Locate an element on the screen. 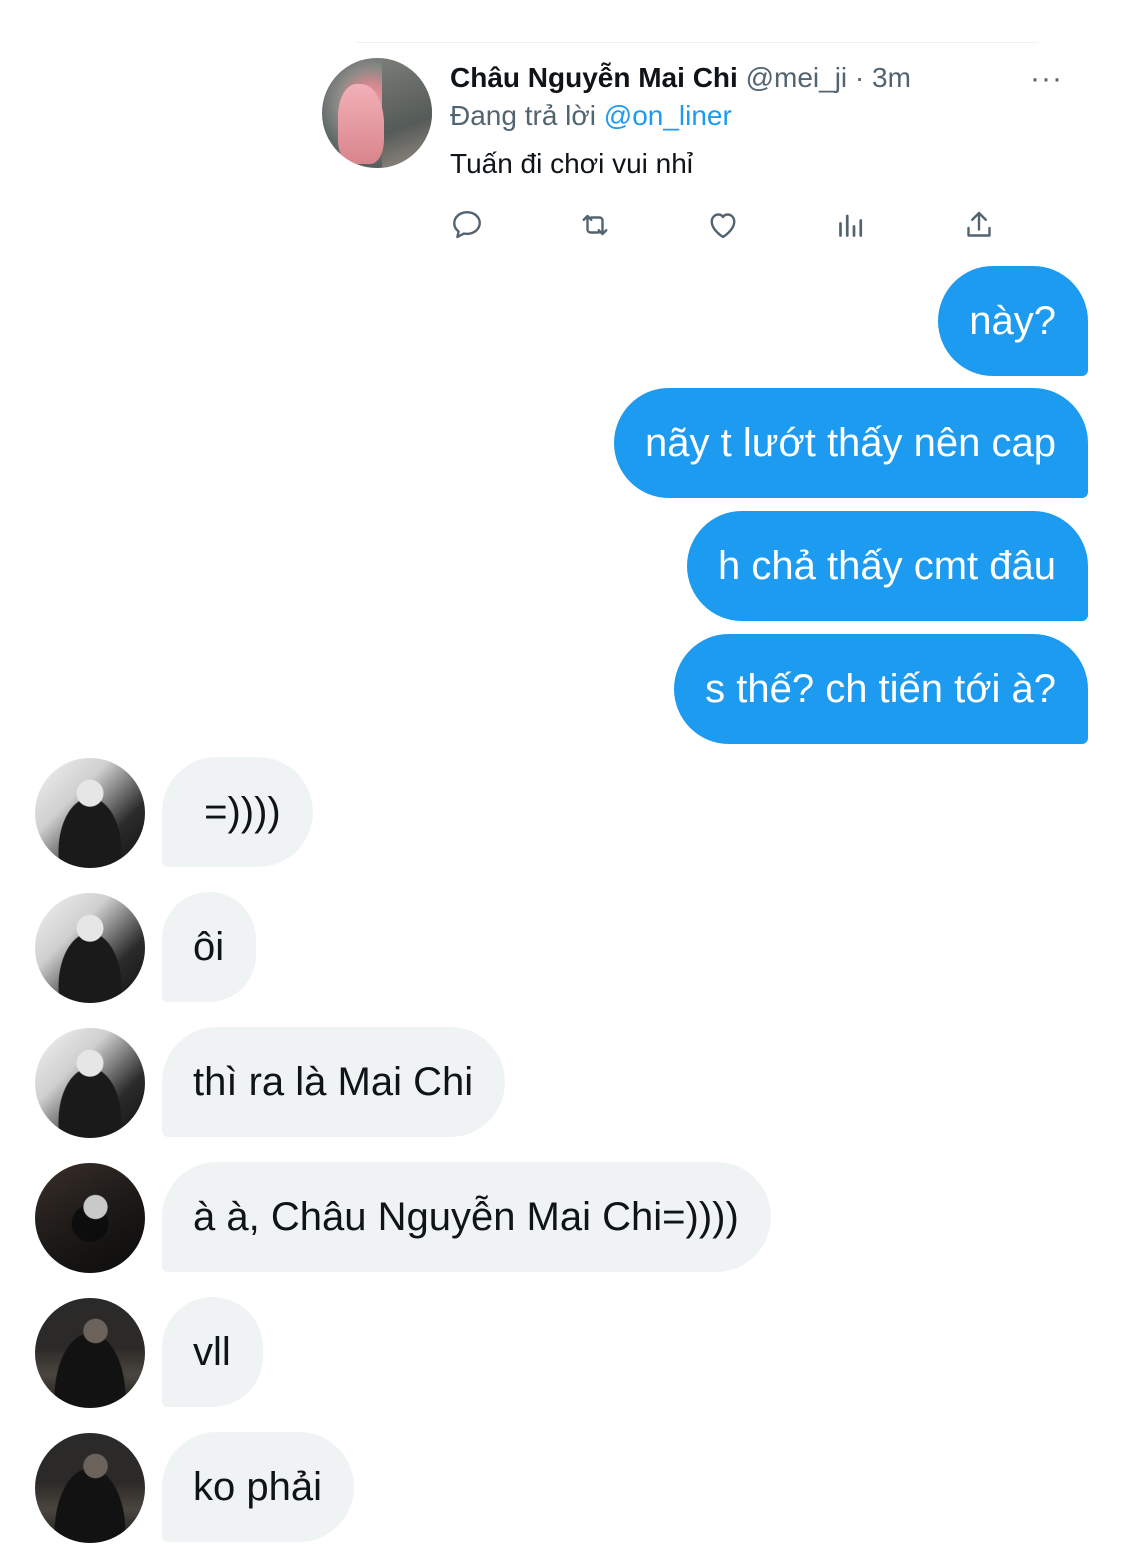 The image size is (1125, 1554). replying-to: Đang trả lời @on_liner is located at coordinates (591, 116).